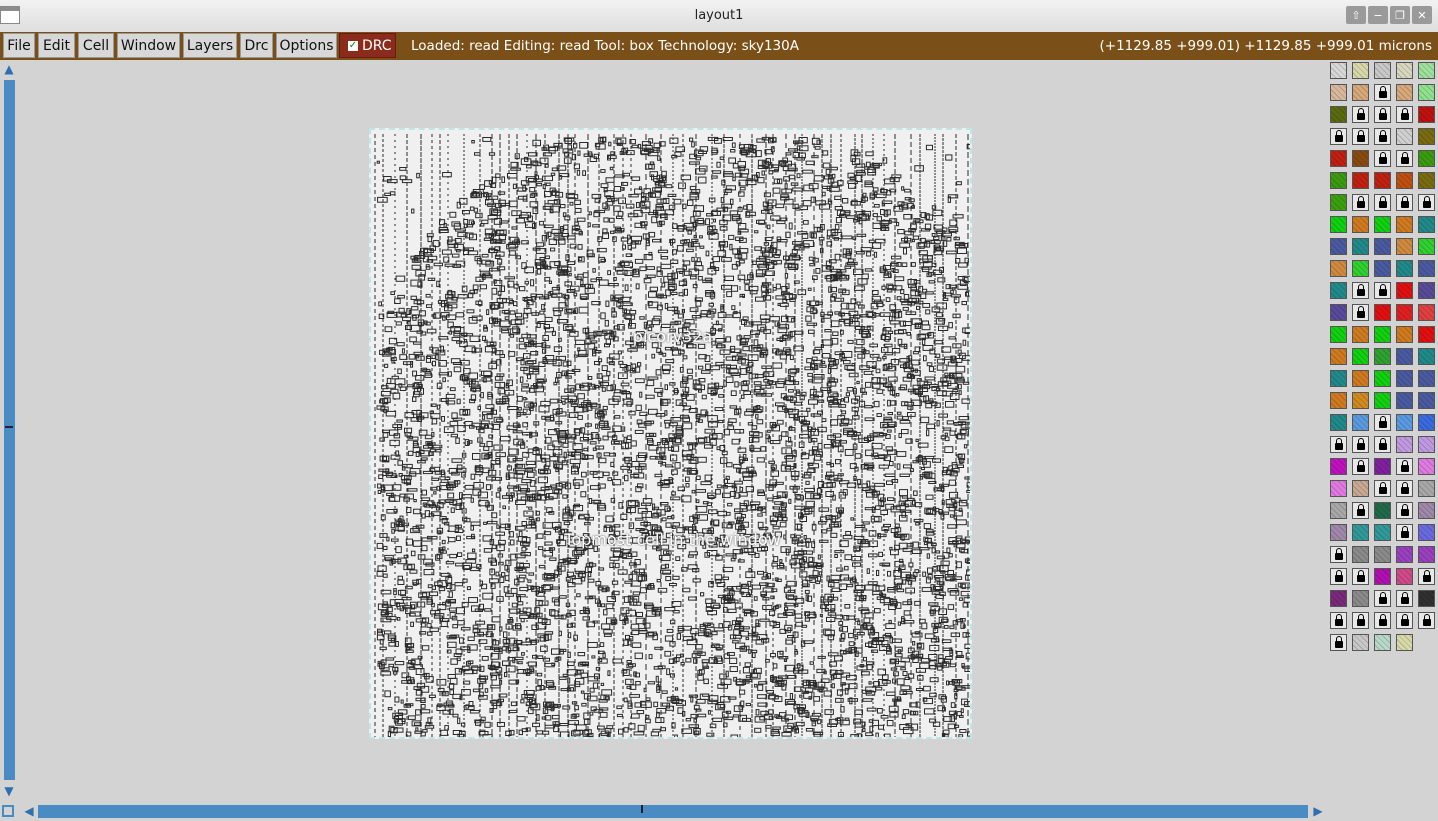  What do you see at coordinates (1422, 15) in the screenshot?
I see `close-icon: ✕` at bounding box center [1422, 15].